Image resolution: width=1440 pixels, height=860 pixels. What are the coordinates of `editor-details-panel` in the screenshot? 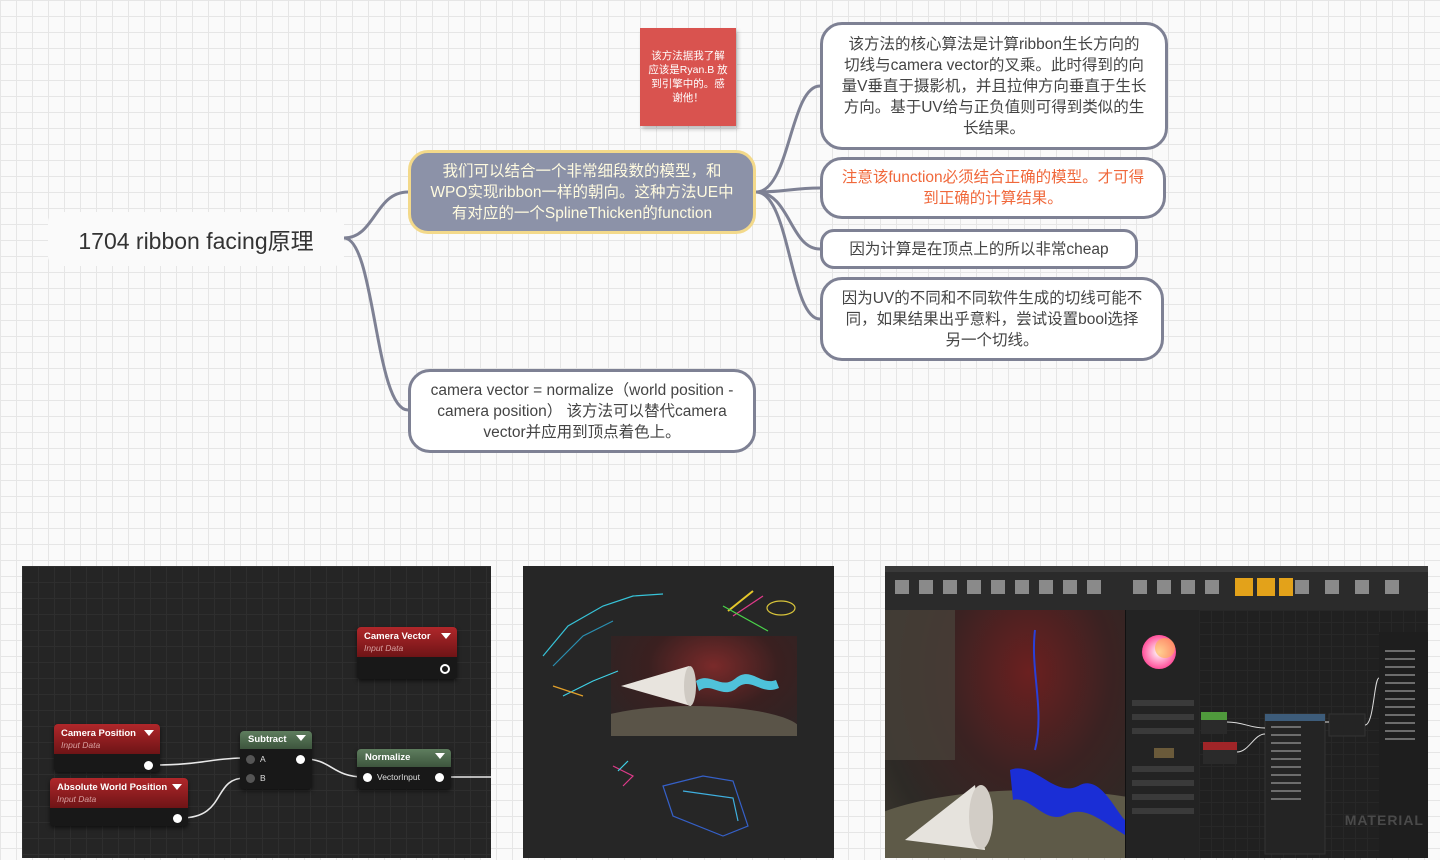 It's located at (1162, 734).